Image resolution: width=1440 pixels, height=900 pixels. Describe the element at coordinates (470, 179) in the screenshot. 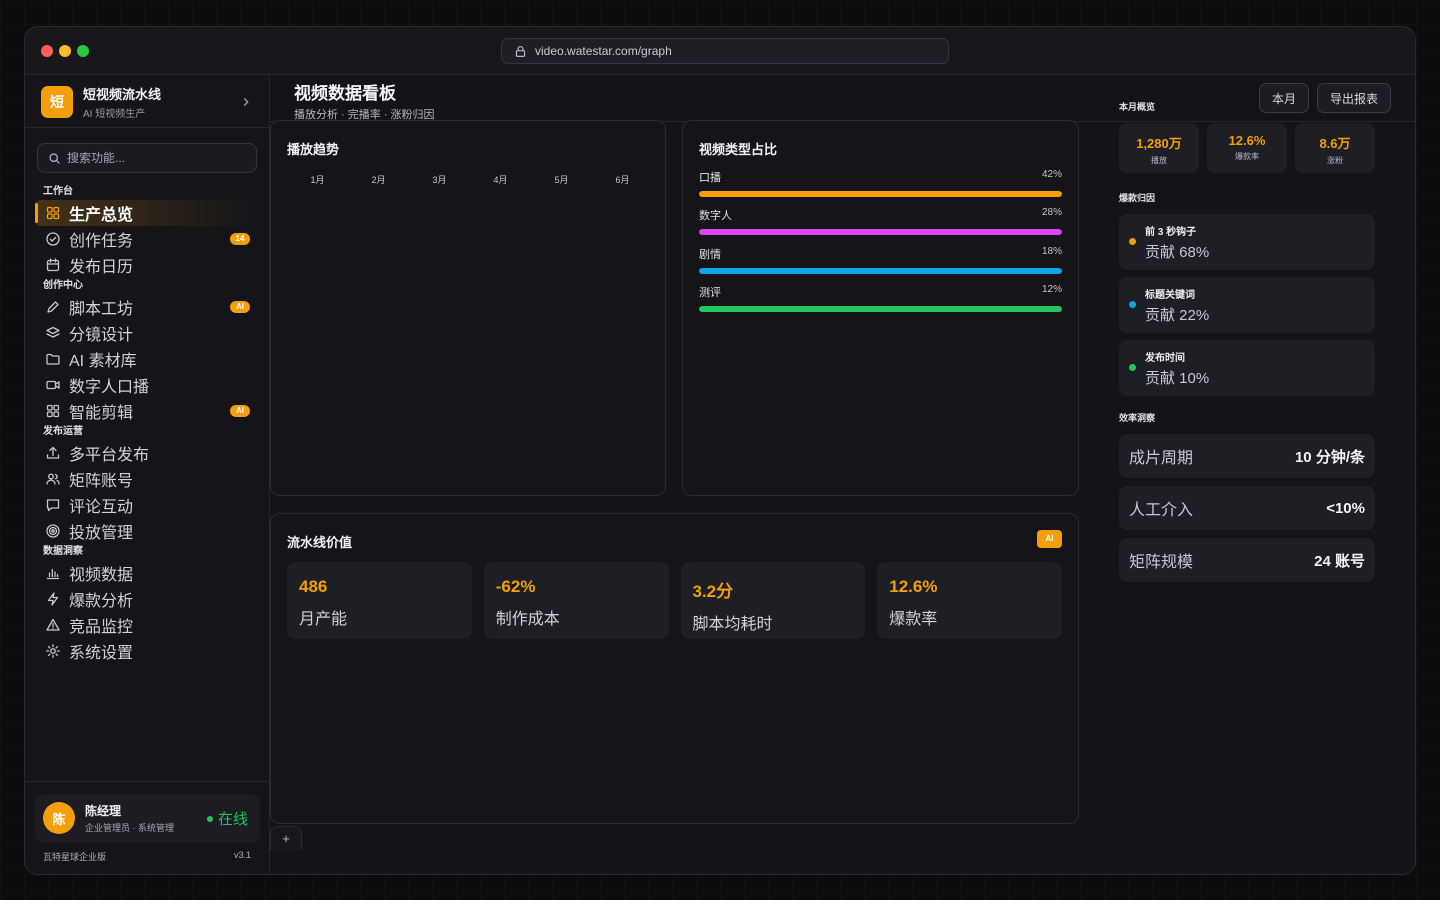

I see `trend-month-axis: 1月 2月 3月 4月 5月 6月` at that location.